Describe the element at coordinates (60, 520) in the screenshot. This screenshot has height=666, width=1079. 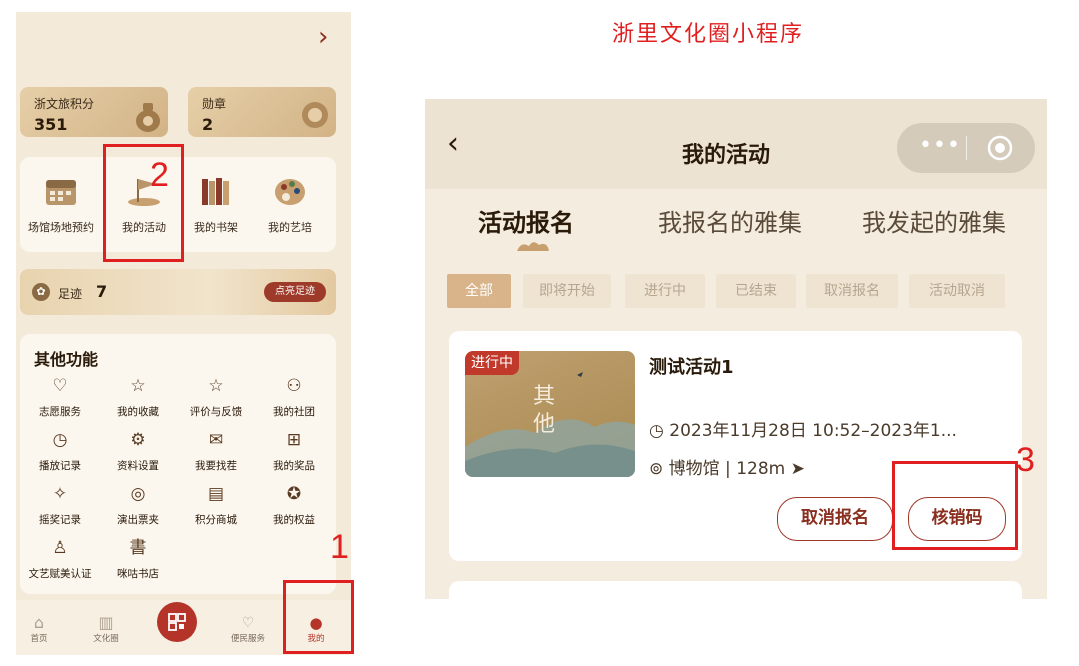
I see `other-item-label: 摇奖记录` at that location.